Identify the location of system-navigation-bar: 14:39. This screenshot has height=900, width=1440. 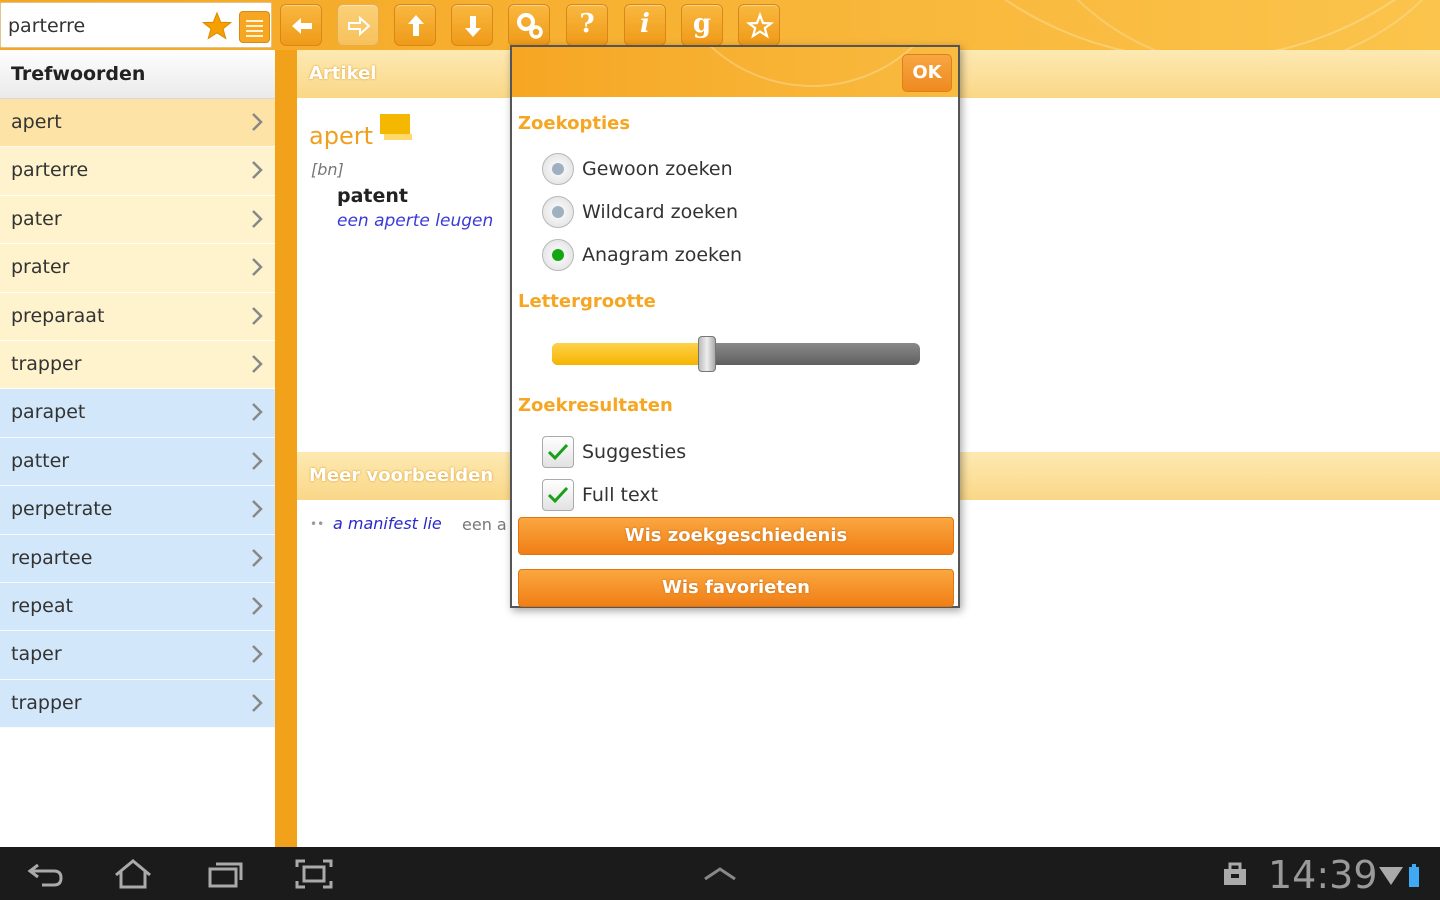
(720, 873).